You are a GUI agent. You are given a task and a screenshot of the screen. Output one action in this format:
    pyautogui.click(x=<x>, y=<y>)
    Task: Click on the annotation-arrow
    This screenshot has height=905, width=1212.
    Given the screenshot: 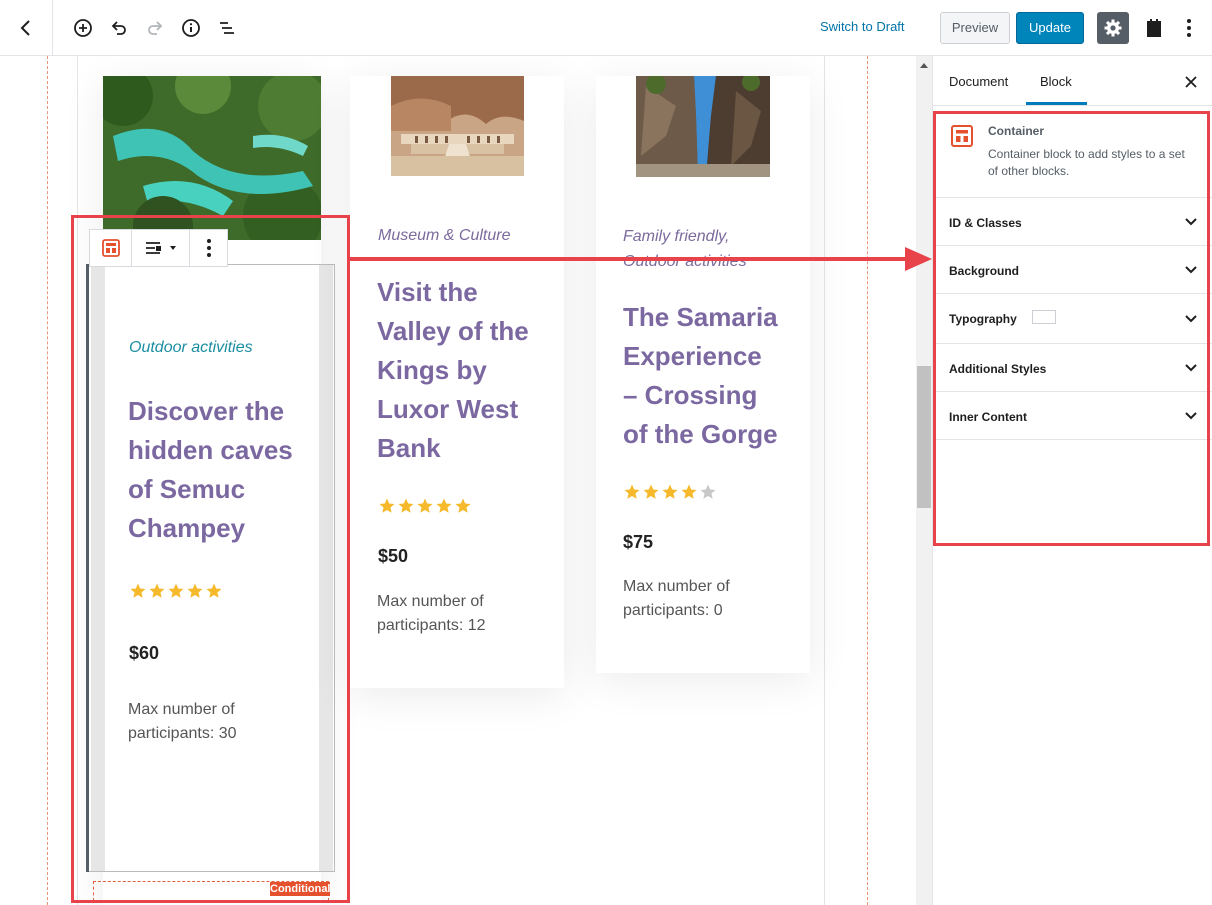 What is the action you would take?
    pyautogui.click(x=641, y=259)
    